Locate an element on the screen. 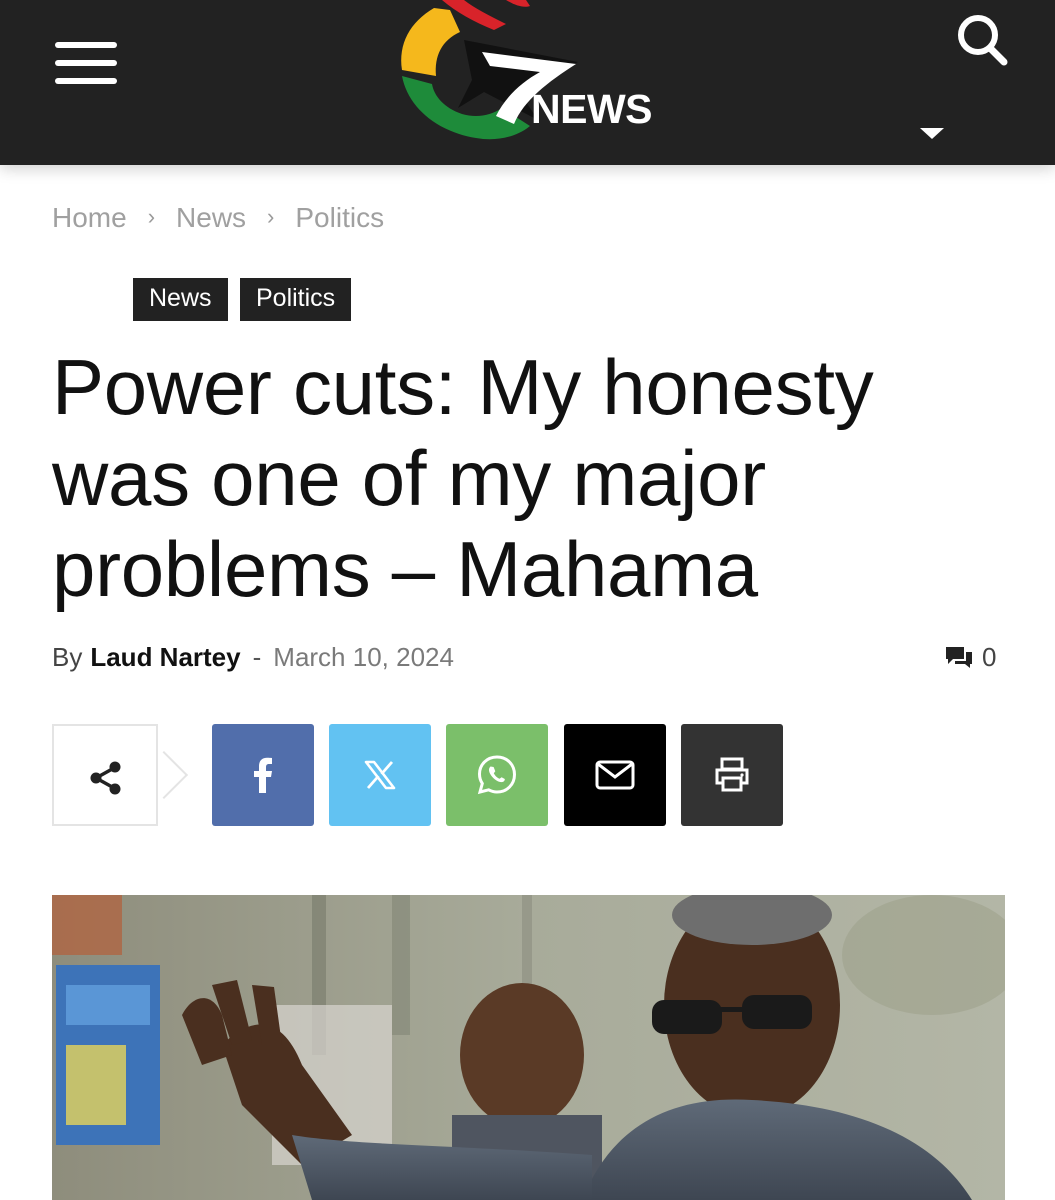  breadcrumb-home: Home is located at coordinates (89, 217).